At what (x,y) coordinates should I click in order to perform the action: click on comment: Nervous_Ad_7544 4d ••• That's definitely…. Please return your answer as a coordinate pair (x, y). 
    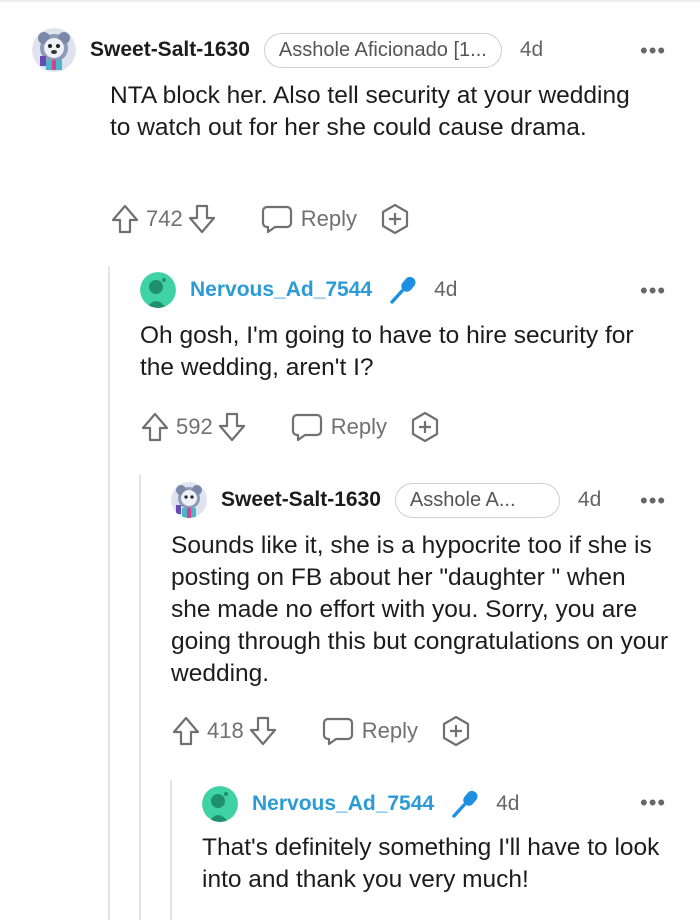
    Looking at the image, I should click on (437, 849).